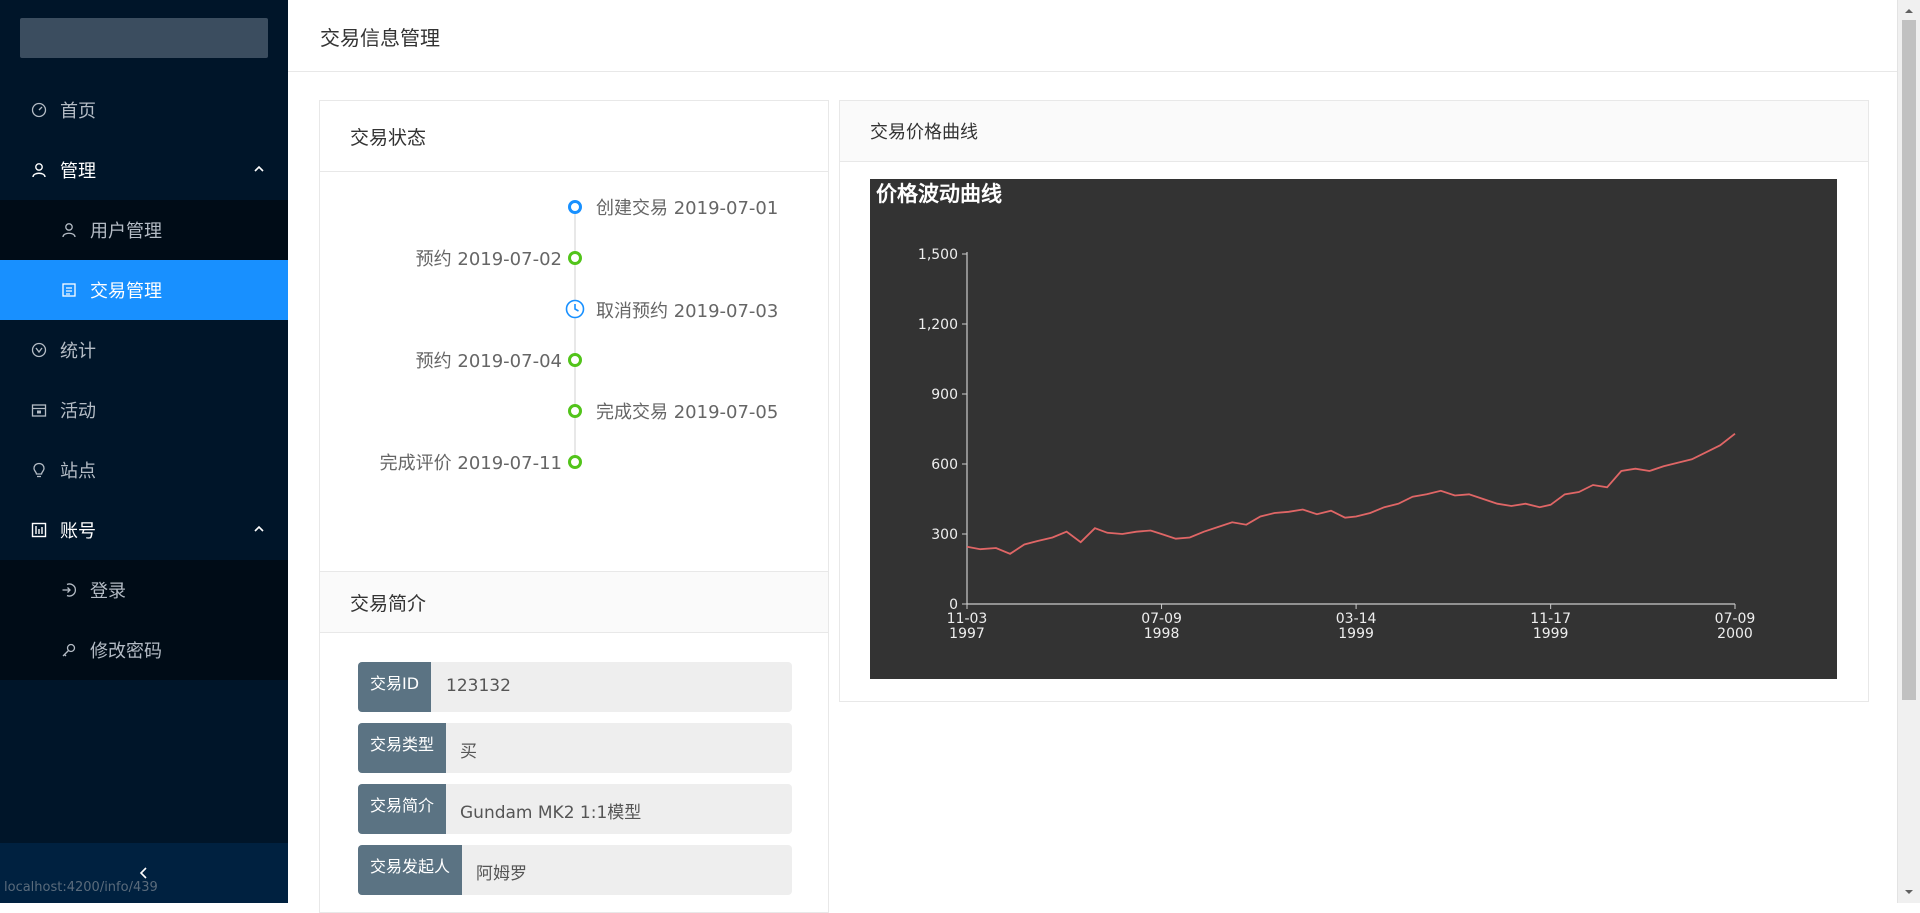 Image resolution: width=1920 pixels, height=913 pixels. Describe the element at coordinates (1351, 493) in the screenshot. I see `price-series-line` at that location.